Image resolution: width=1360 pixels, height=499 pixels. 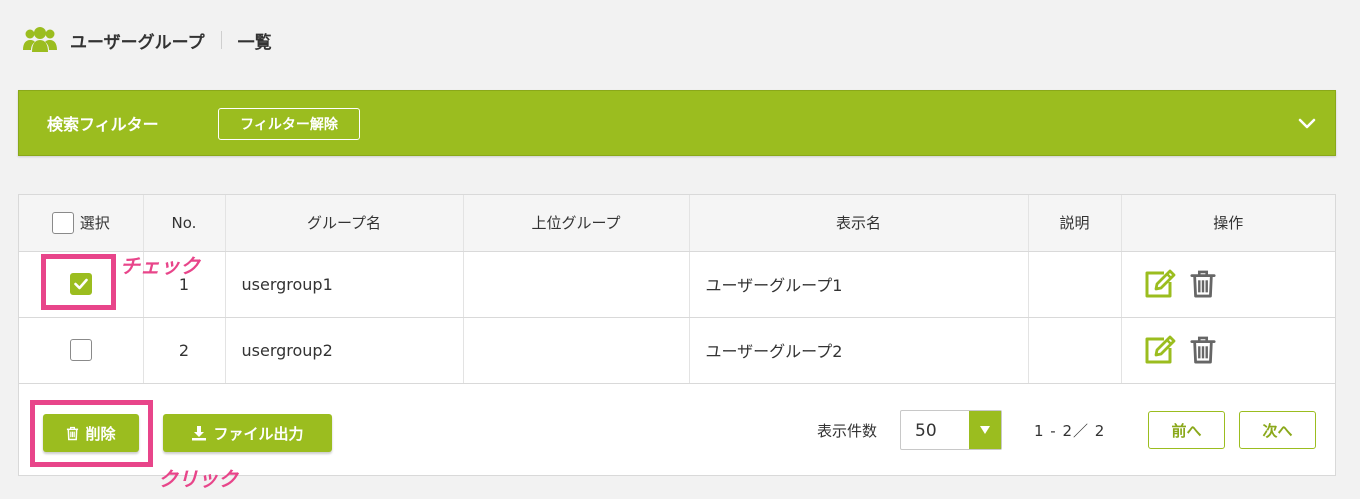 I want to click on download-icon, so click(x=199, y=433).